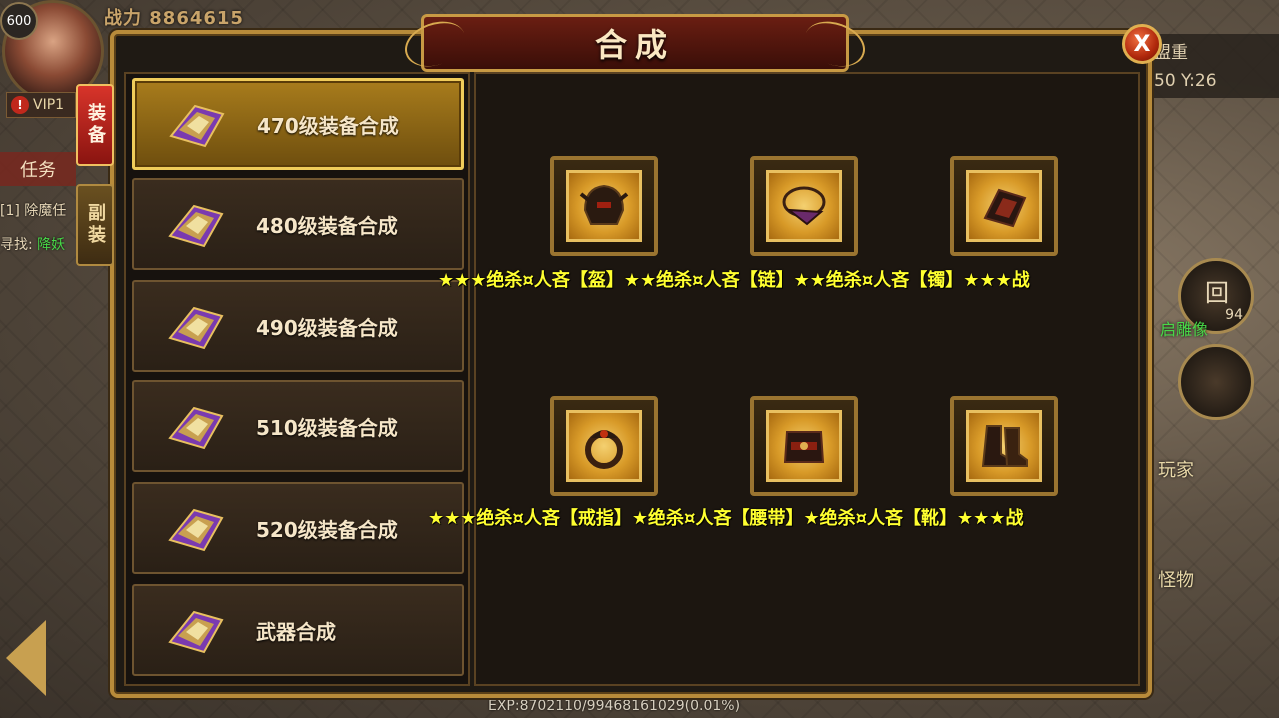 This screenshot has height=718, width=1279. I want to click on recipe-item-470: 470级装备合成, so click(298, 124).